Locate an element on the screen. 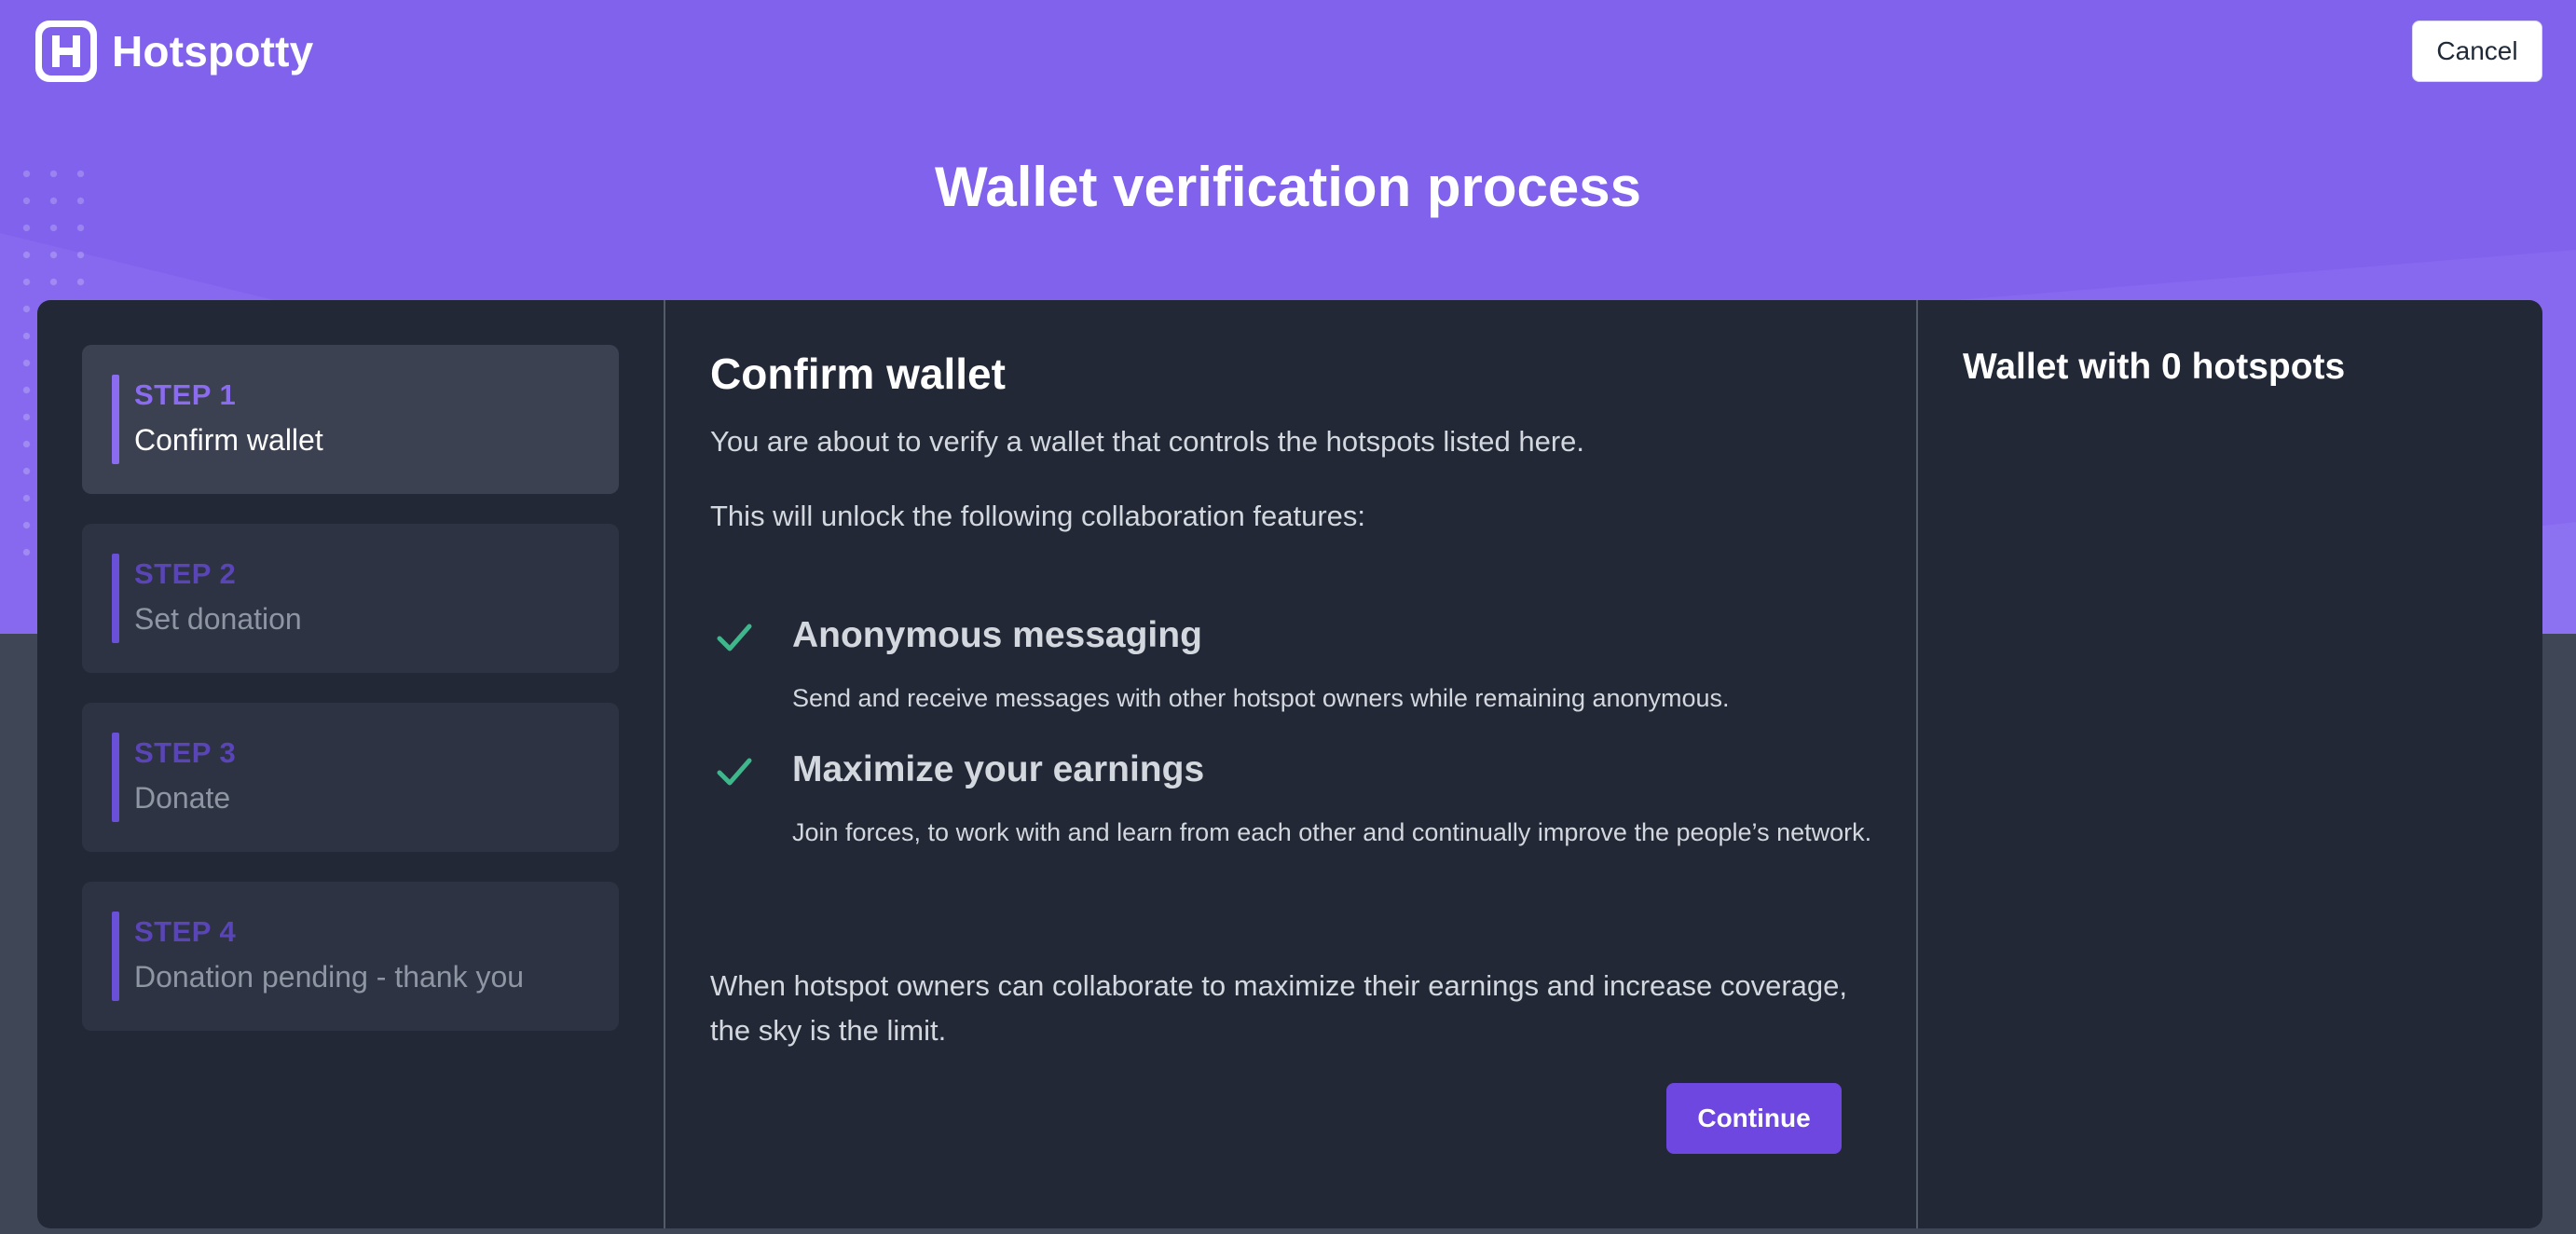 This screenshot has height=1234, width=2576. page-title: Wallet verification process is located at coordinates (1288, 187).